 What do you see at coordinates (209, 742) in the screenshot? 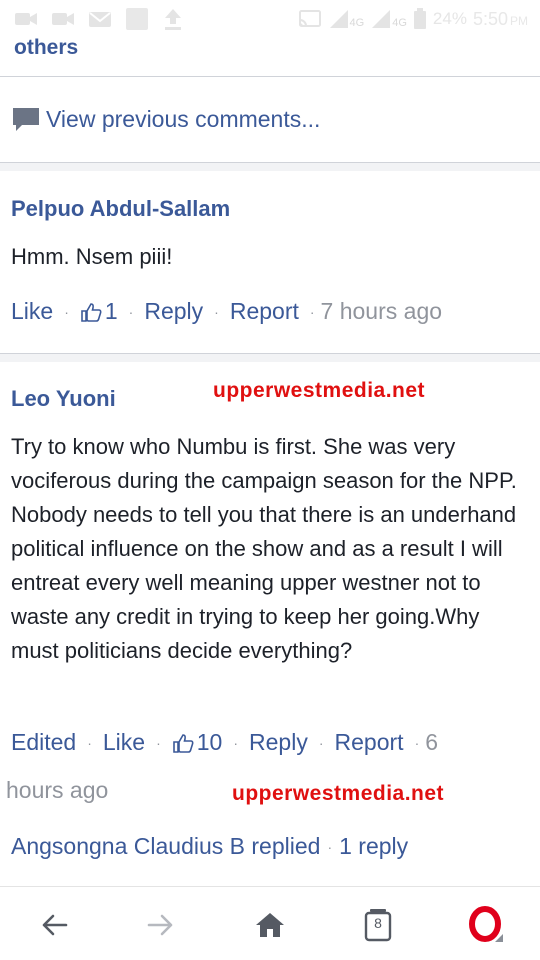
I see `like-count-value: 10` at bounding box center [209, 742].